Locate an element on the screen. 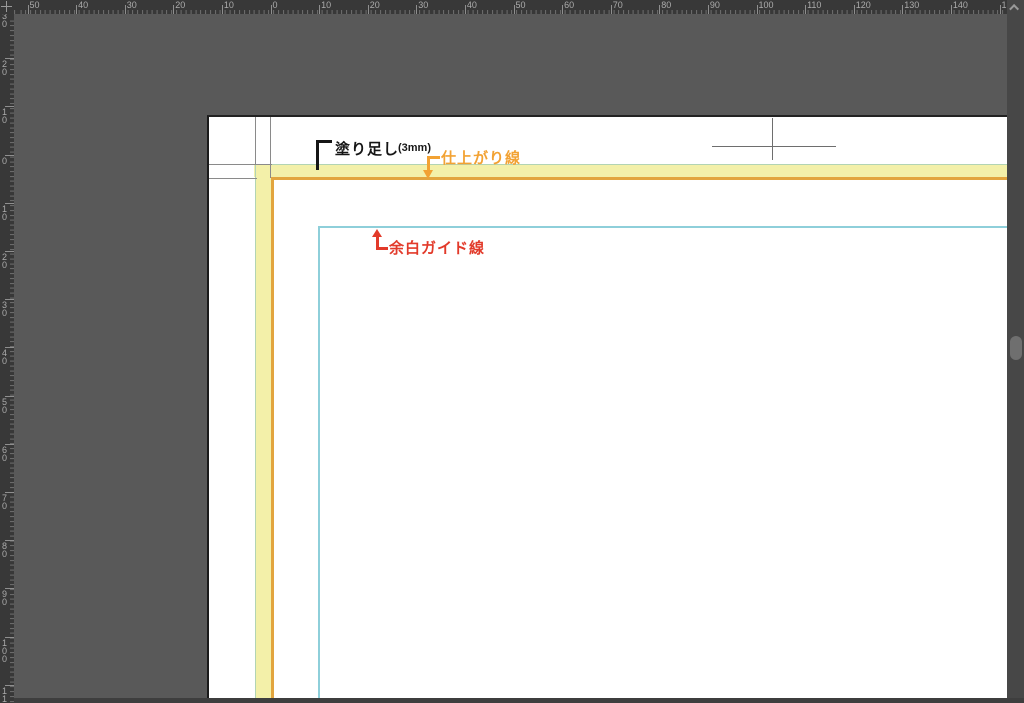 The width and height of the screenshot is (1024, 703). ruler-vertical: 3020100102030405060708090100110 is located at coordinates (7, 358).